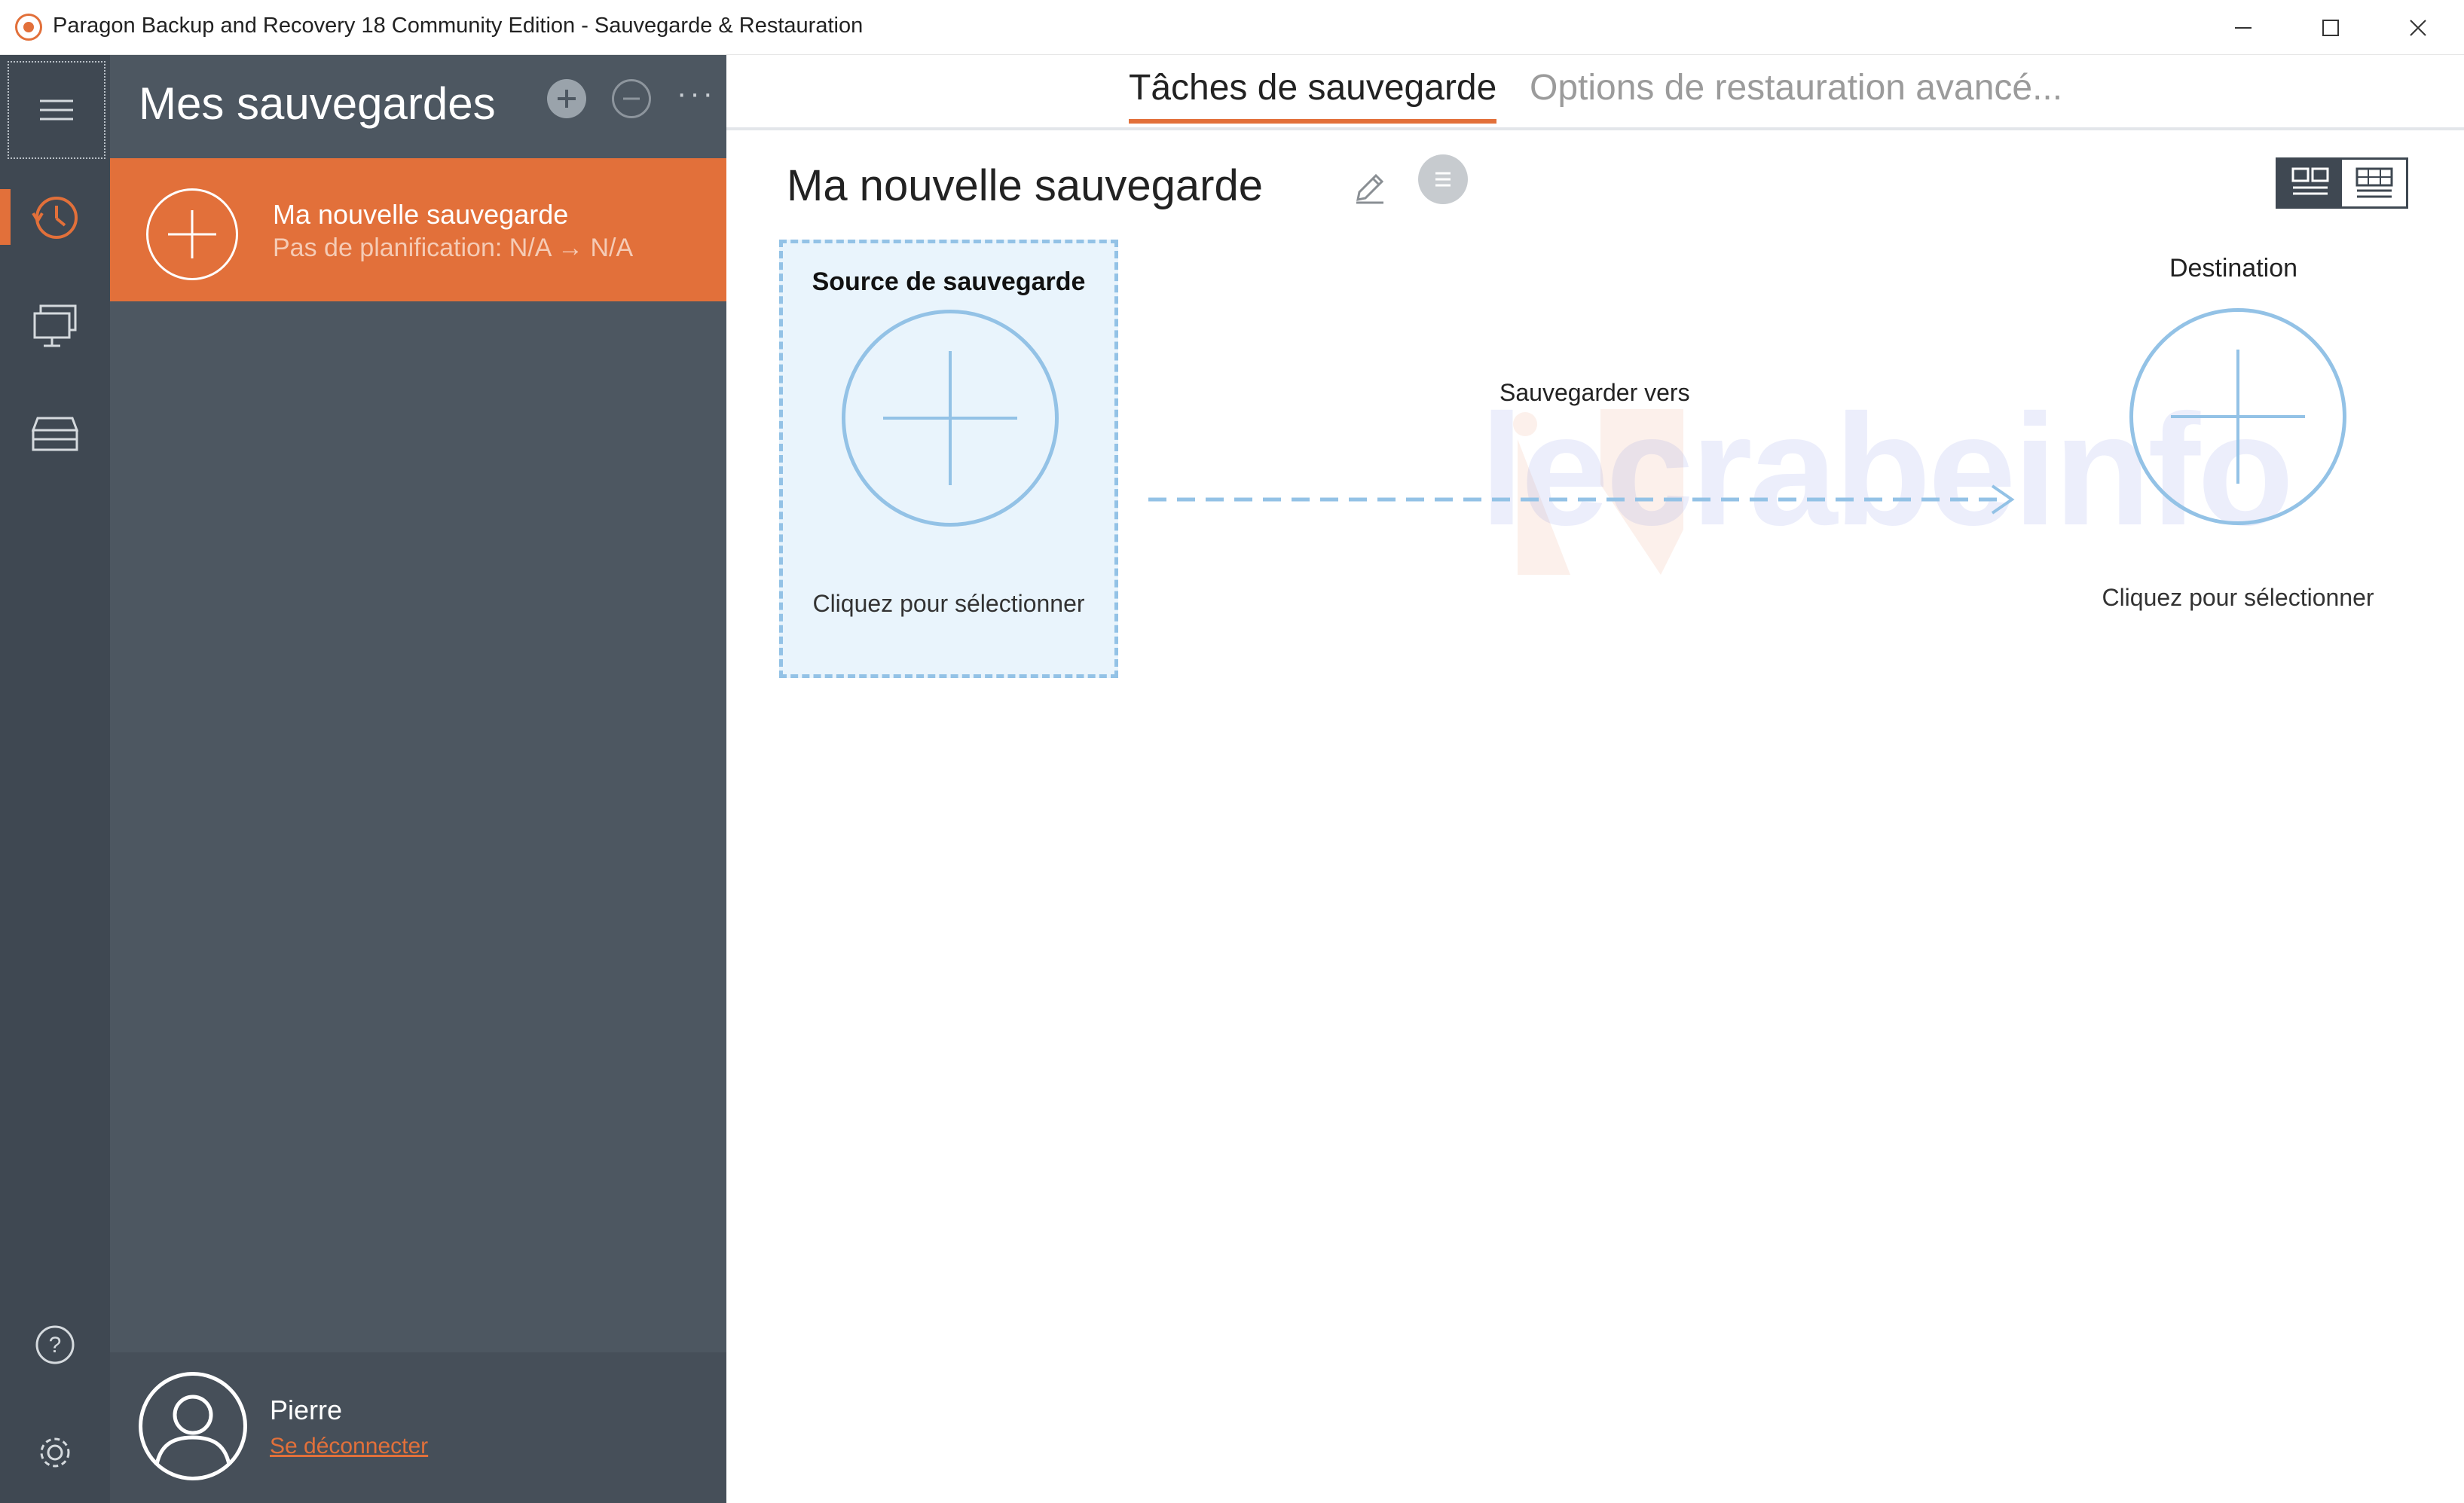  Describe the element at coordinates (28, 27) in the screenshot. I see `app-logo-icon` at that location.